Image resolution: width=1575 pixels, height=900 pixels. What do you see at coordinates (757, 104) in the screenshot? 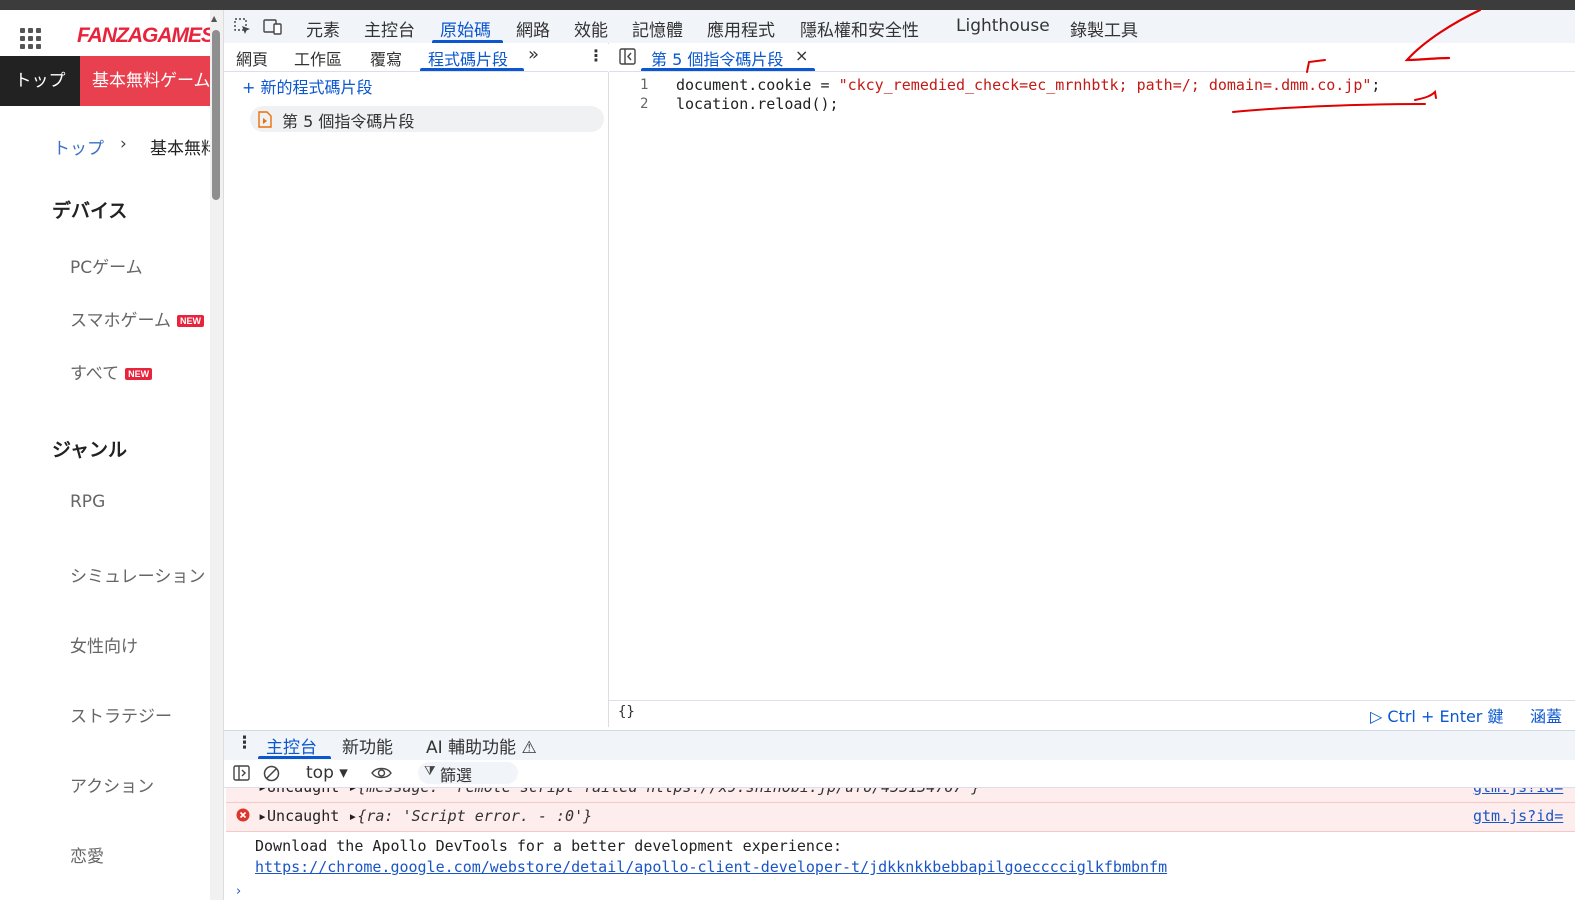
I see `code-line-2: location.reload();` at bounding box center [757, 104].